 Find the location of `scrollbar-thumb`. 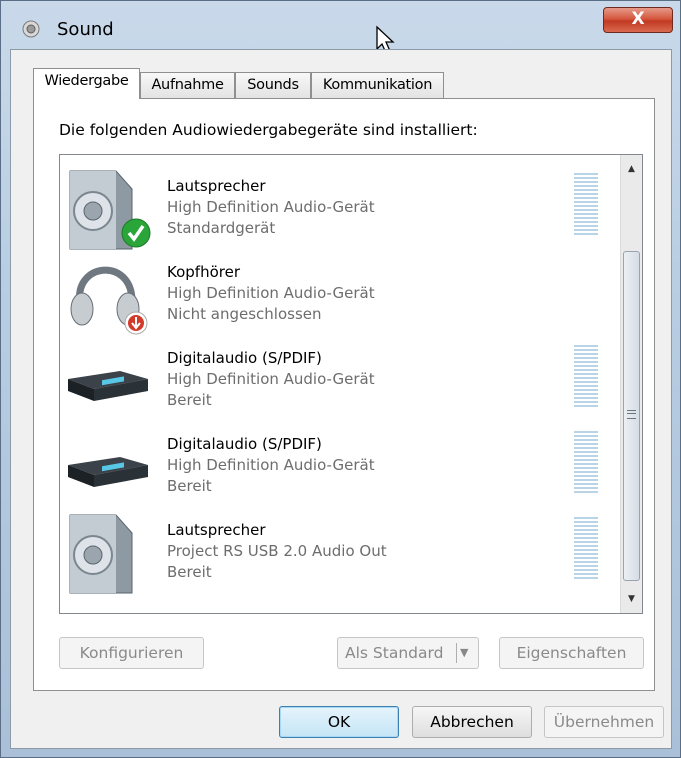

scrollbar-thumb is located at coordinates (631, 416).